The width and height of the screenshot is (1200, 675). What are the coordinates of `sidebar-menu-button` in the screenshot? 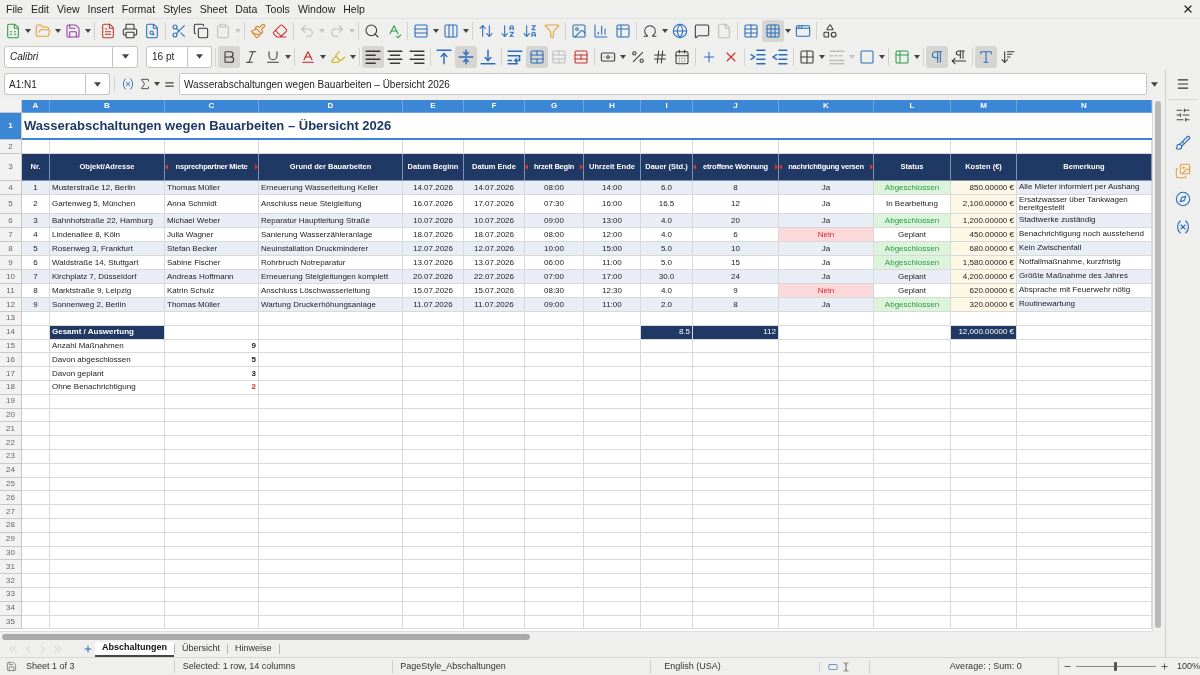 It's located at (1183, 84).